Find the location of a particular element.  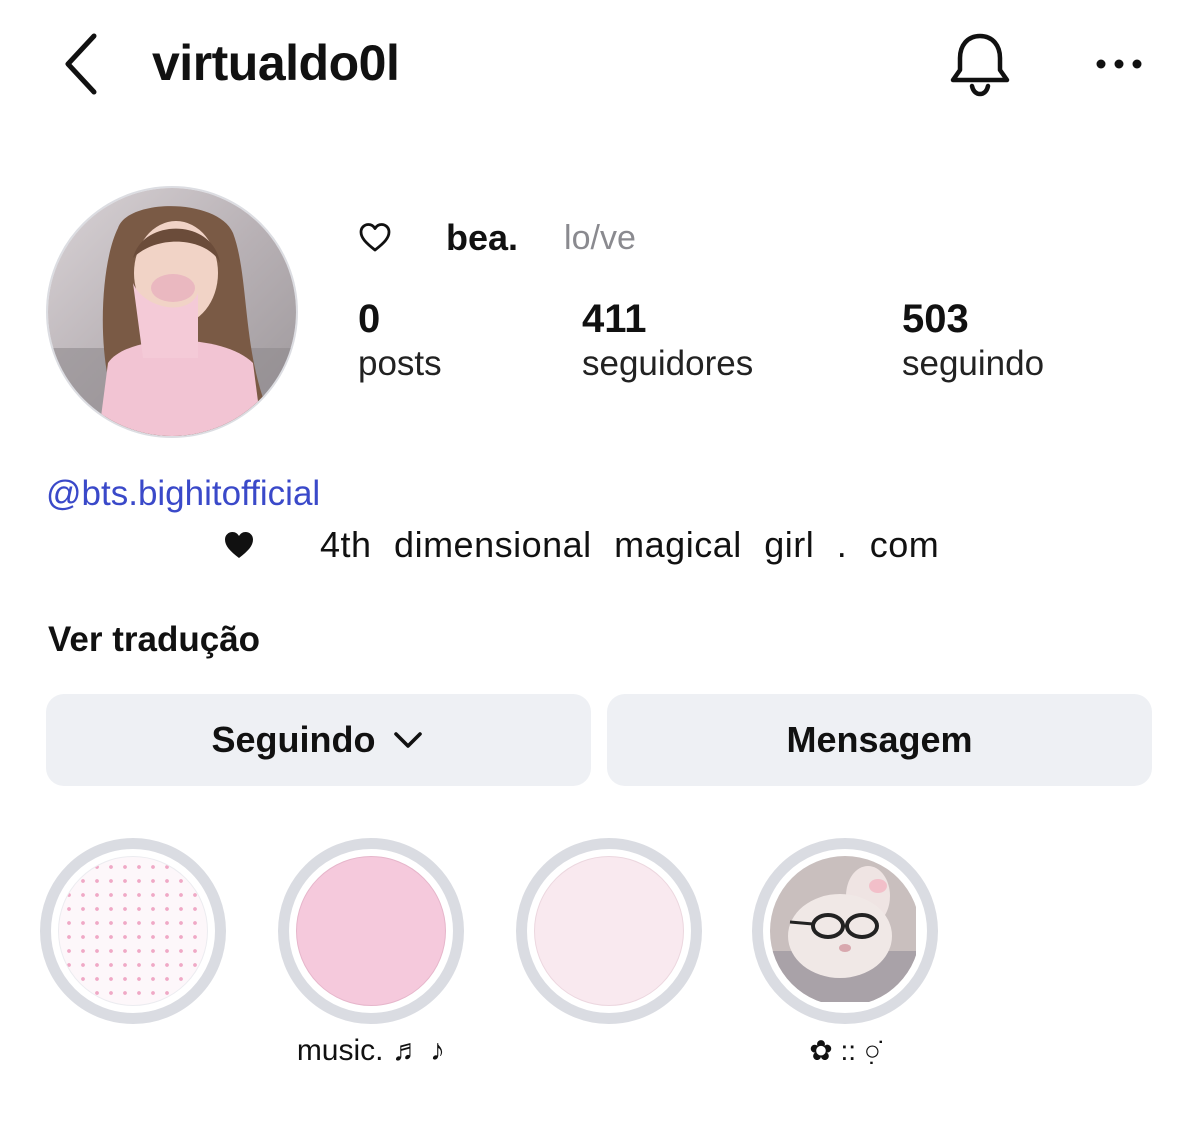

chevron-left-icon is located at coordinates (81, 64).